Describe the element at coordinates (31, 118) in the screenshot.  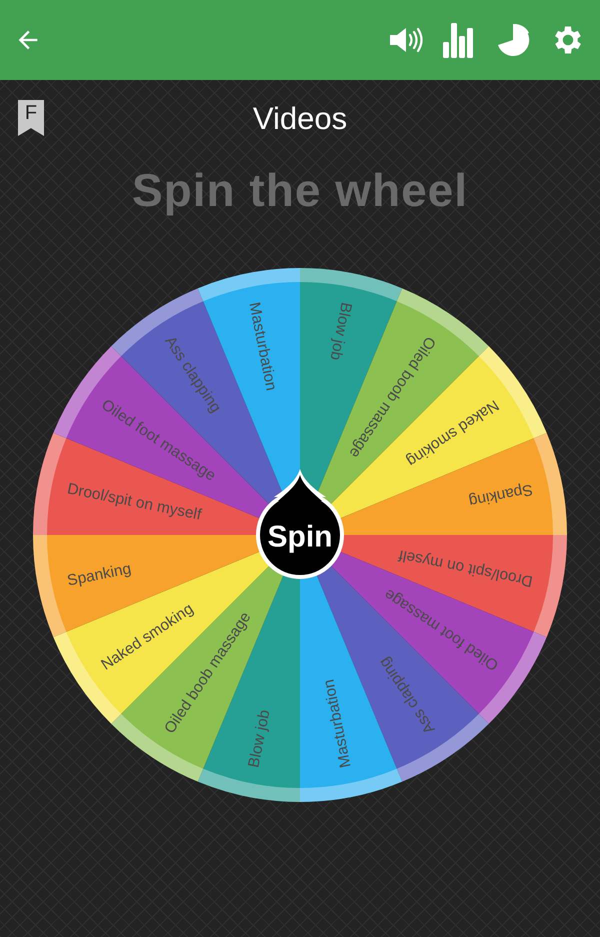
I see `bookmark-badge: F` at that location.